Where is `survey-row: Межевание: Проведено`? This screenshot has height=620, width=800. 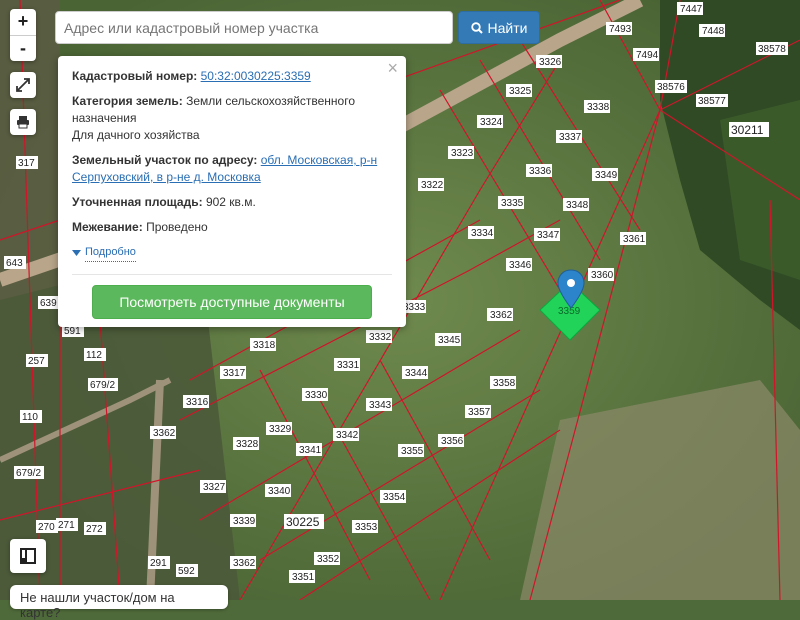
survey-row: Межевание: Проведено is located at coordinates (232, 227).